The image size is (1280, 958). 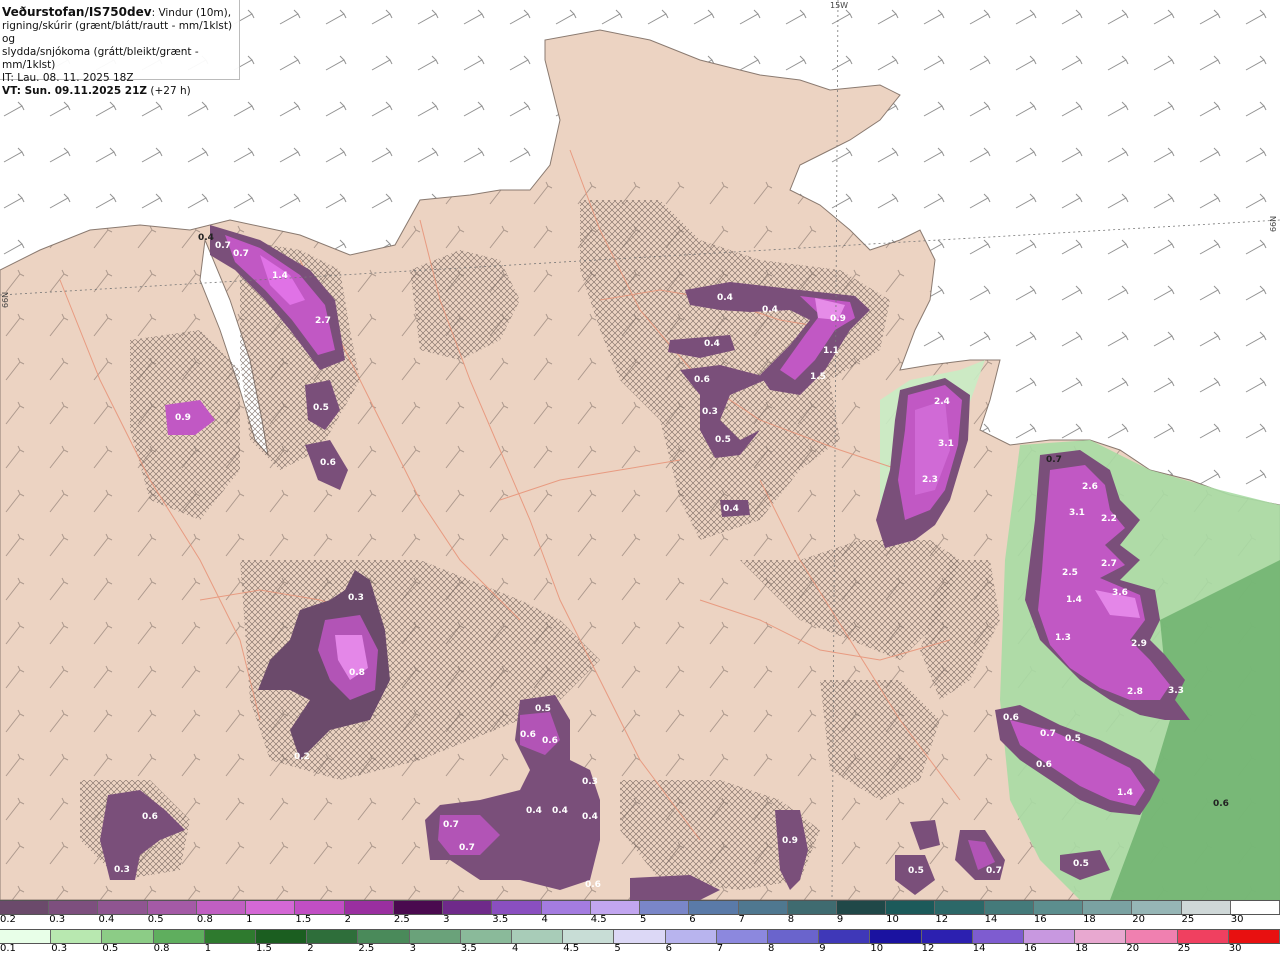 I want to click on scale-tick-label: 0.1, so click(x=8, y=948).